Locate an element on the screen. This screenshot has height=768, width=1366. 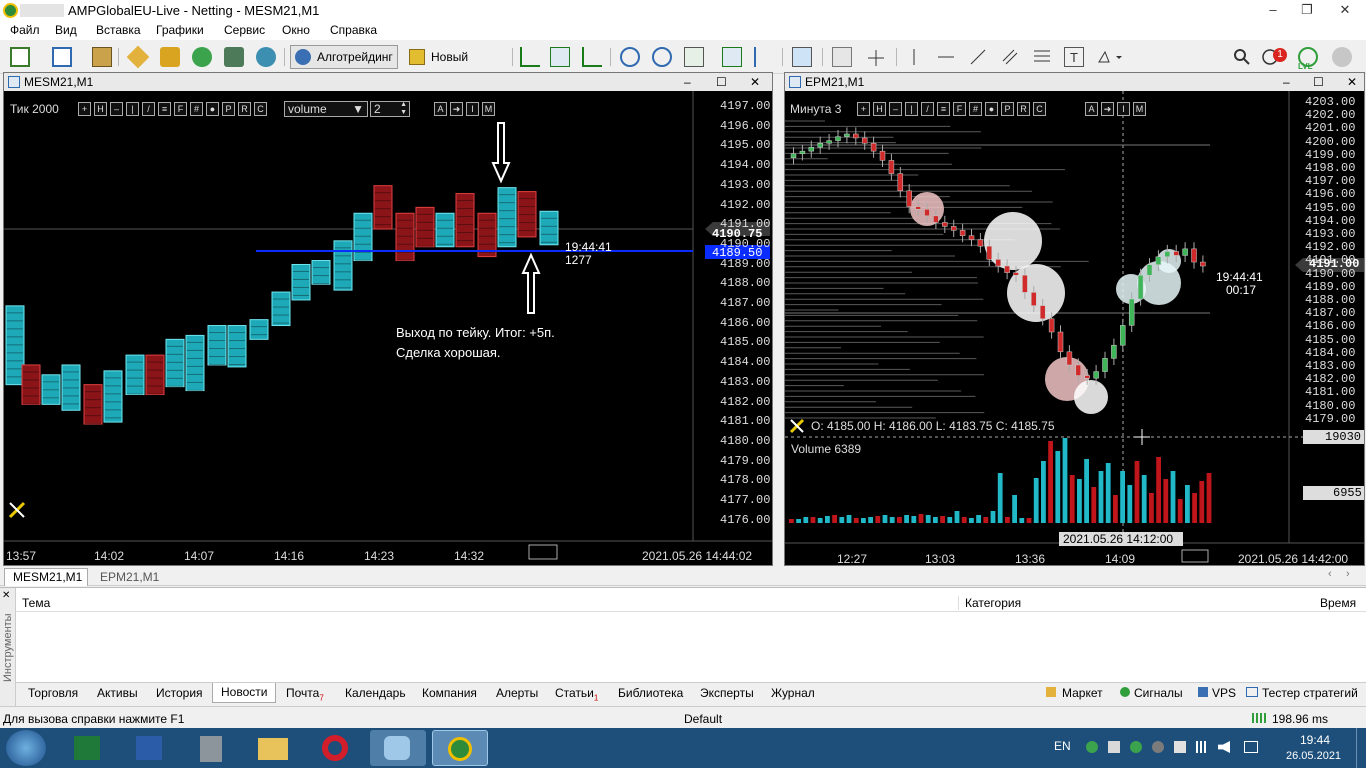
tab-mailbox: Почта7 is located at coordinates (305, 694).